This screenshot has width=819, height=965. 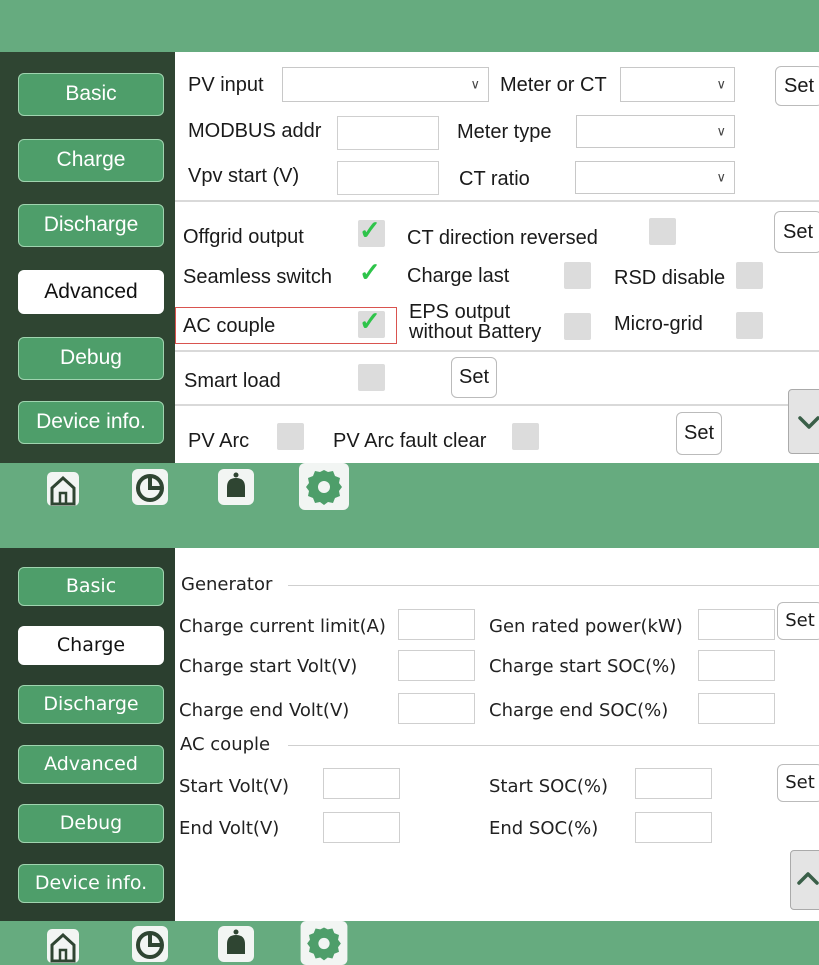 I want to click on scroll-down-button, so click(x=803, y=421).